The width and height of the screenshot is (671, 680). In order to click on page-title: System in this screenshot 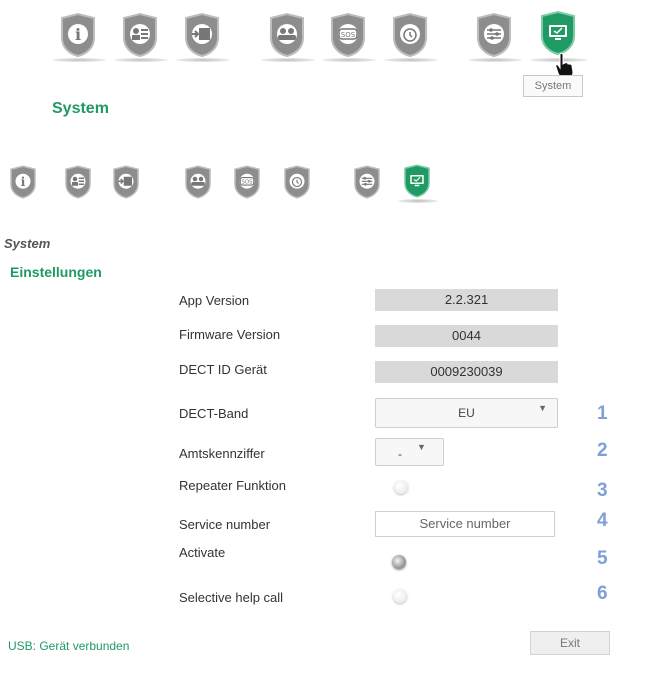, I will do `click(80, 108)`.